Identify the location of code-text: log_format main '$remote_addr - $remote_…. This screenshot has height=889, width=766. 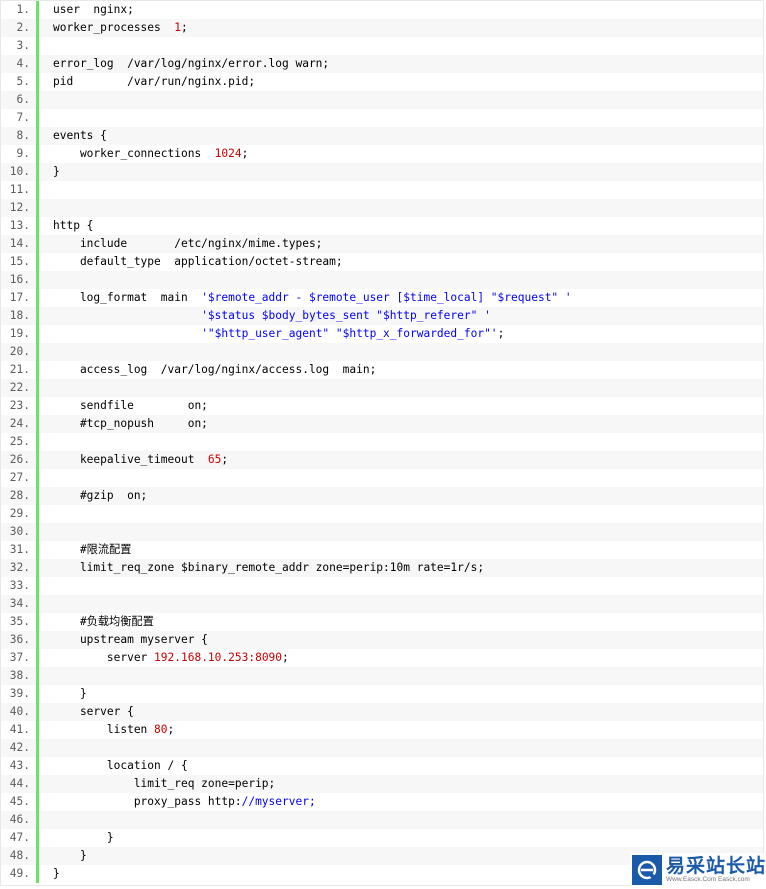
(305, 298).